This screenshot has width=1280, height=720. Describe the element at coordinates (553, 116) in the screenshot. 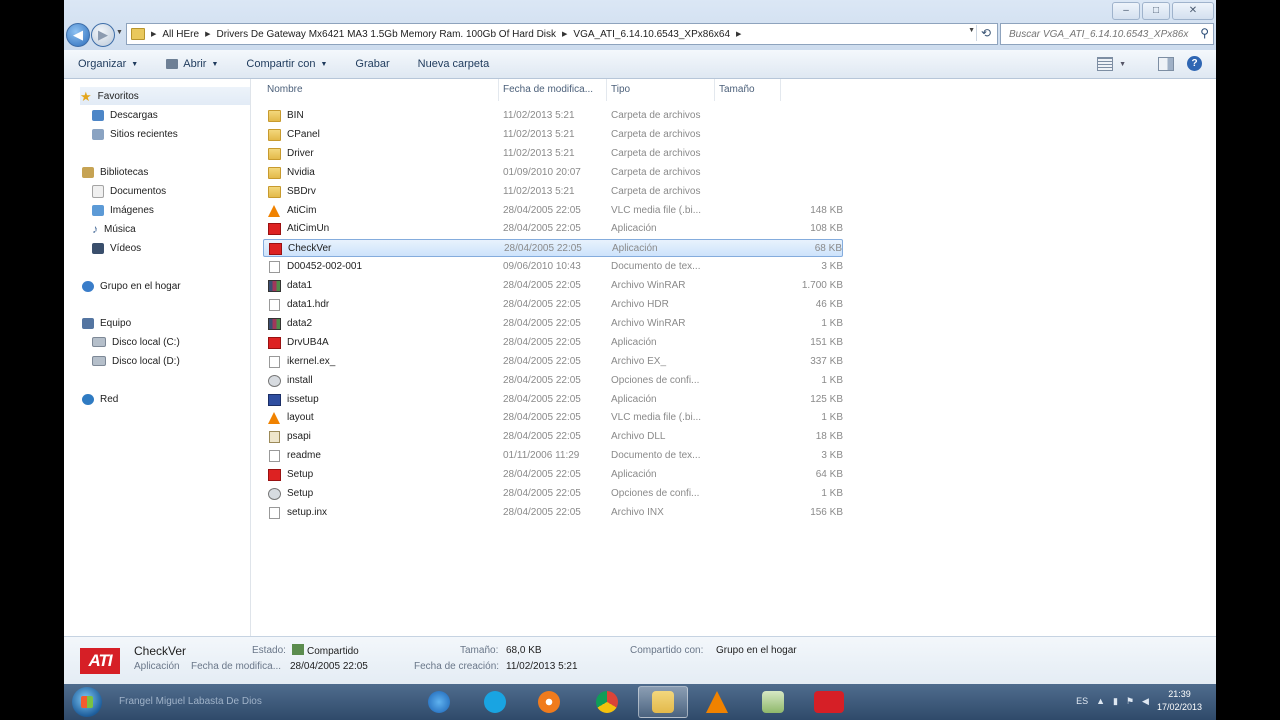

I see `file-row: BIN 11/02/2013 5:21 Carpeta de archivos` at that location.